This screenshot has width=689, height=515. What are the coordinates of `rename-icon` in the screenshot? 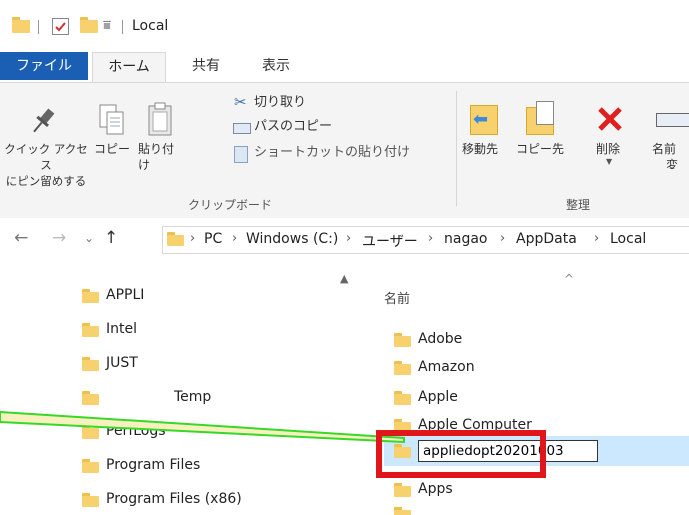 It's located at (672, 120).